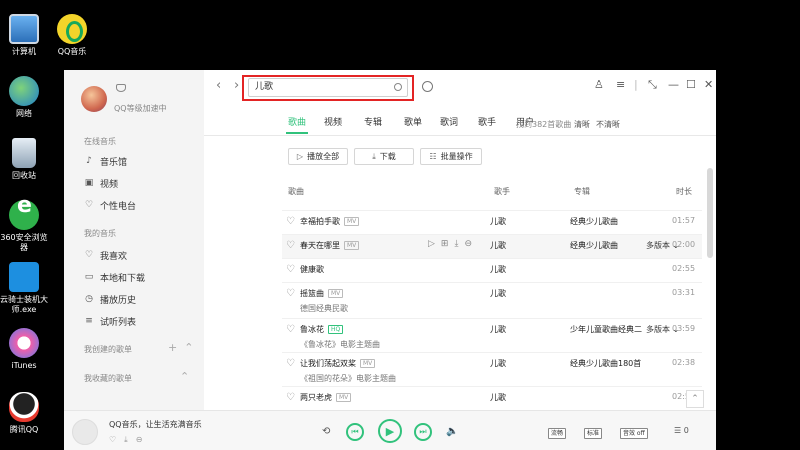  Describe the element at coordinates (326, 397) in the screenshot. I see `song-title: 两只老虎 MV` at that location.